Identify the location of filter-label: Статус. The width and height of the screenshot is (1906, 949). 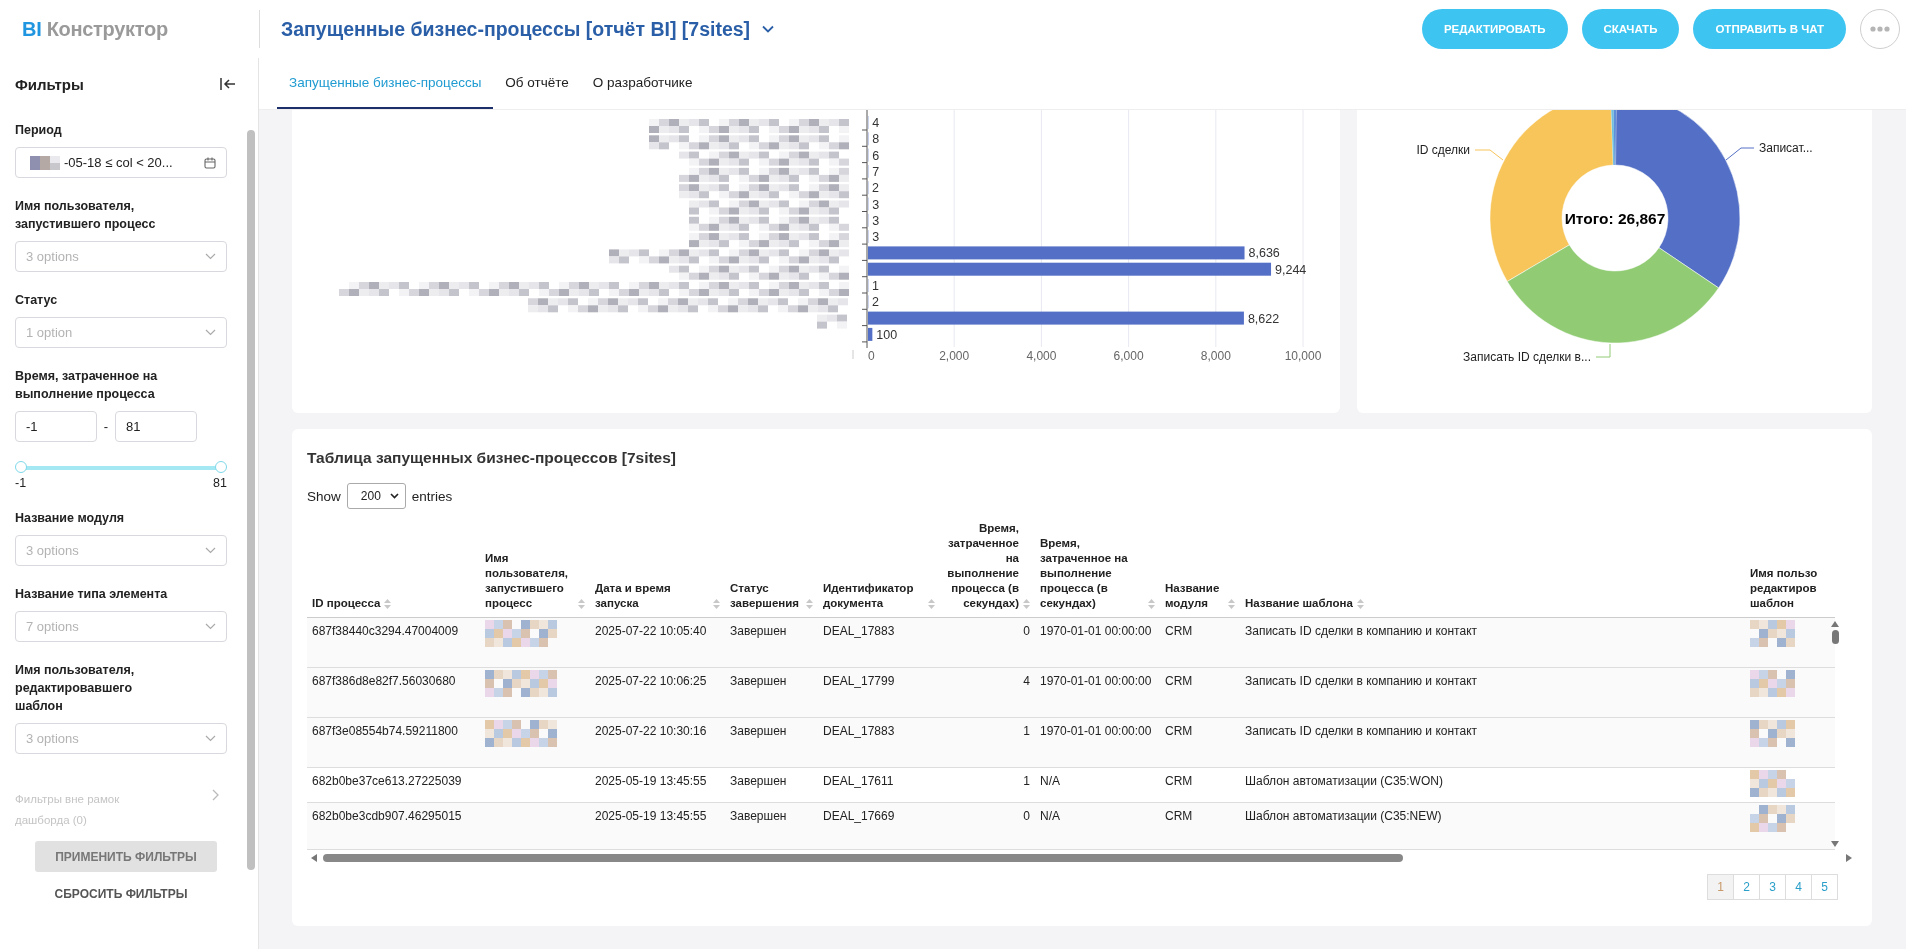
(37, 300).